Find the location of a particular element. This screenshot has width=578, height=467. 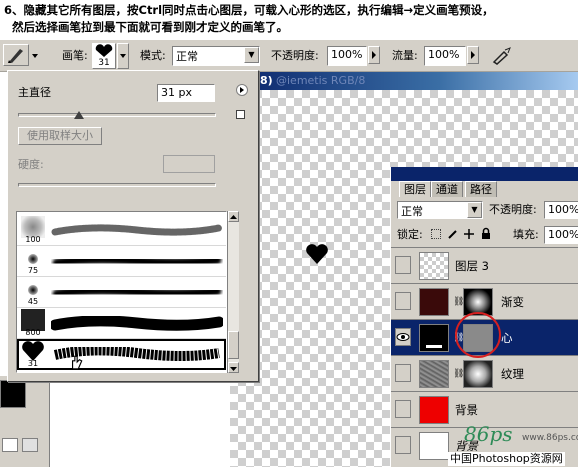

chevron-down-icon is located at coordinates (123, 56).